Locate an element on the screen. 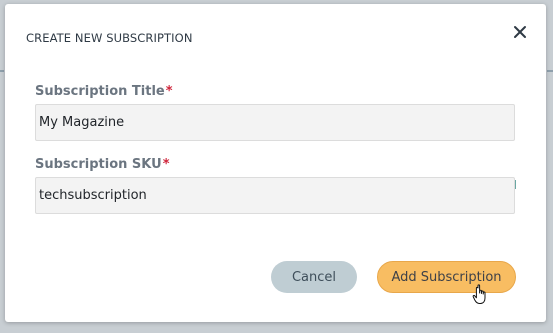 The height and width of the screenshot is (333, 553). hand-cursor-icon is located at coordinates (482, 295).